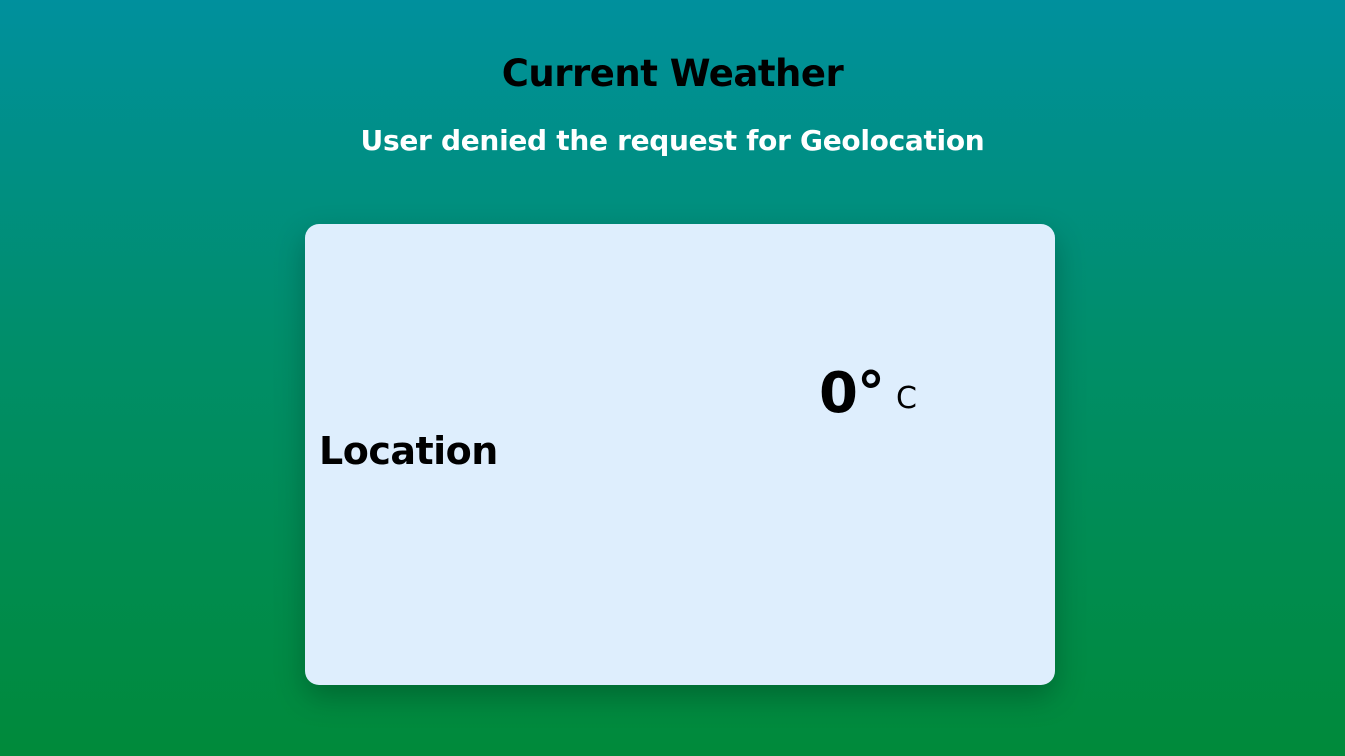 The width and height of the screenshot is (1345, 756). Describe the element at coordinates (672, 140) in the screenshot. I see `geolocation-status-message: User denied the request for Geolocation` at that location.